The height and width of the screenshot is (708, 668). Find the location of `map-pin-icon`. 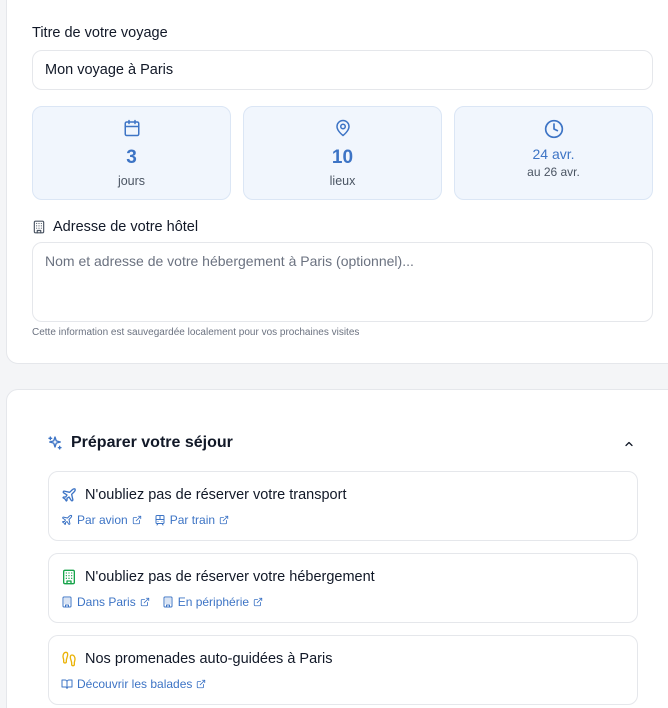

map-pin-icon is located at coordinates (342, 129).